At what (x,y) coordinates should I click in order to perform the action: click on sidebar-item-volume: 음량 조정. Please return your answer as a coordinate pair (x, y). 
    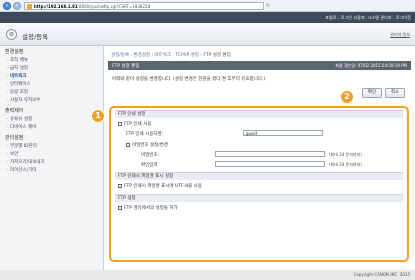
    Looking at the image, I should click on (51, 93).